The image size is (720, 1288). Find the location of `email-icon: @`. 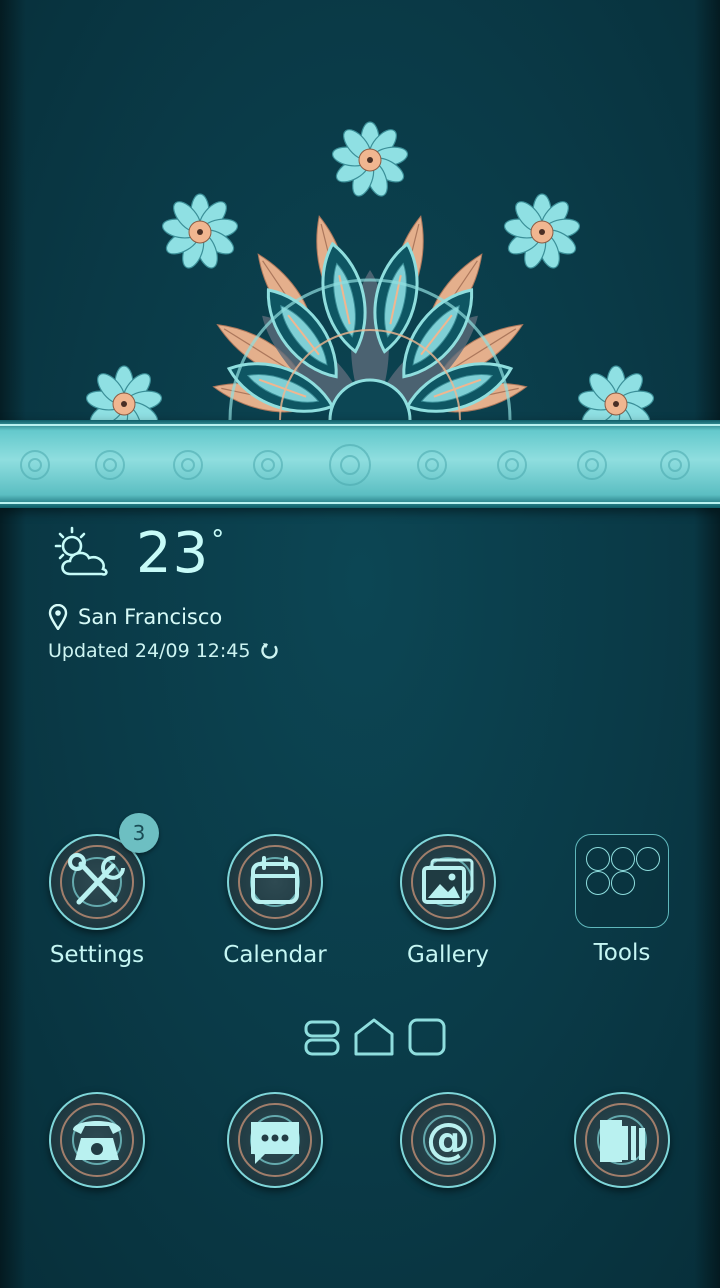

email-icon: @ is located at coordinates (448, 1139).